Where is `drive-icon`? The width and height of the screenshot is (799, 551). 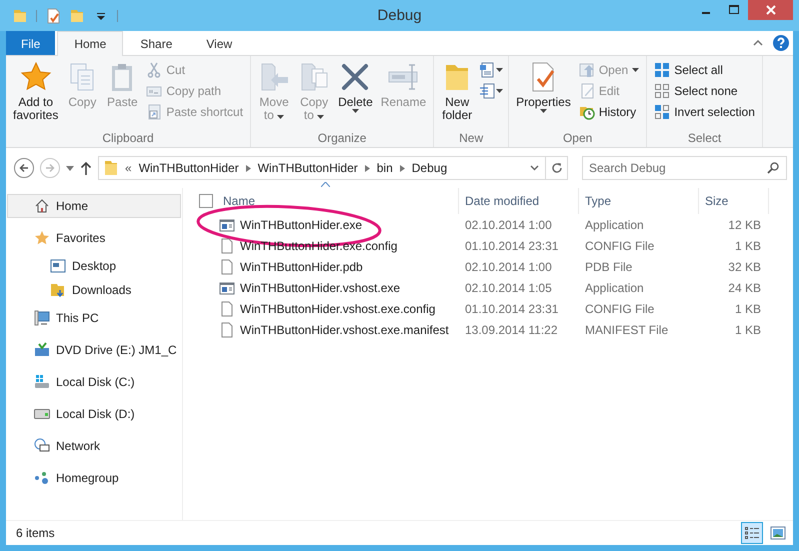 drive-icon is located at coordinates (42, 414).